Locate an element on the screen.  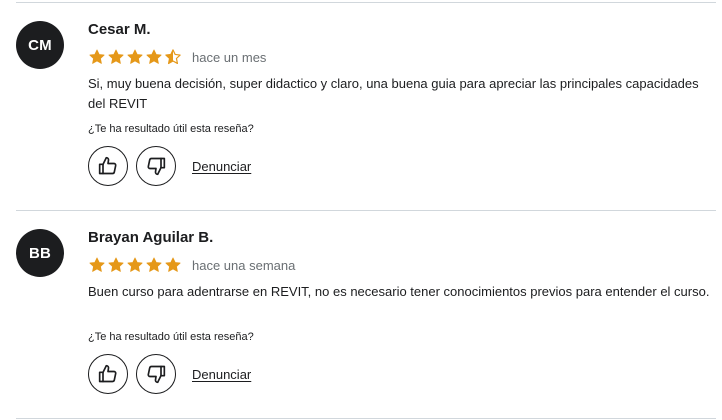
avatar: CM is located at coordinates (40, 45).